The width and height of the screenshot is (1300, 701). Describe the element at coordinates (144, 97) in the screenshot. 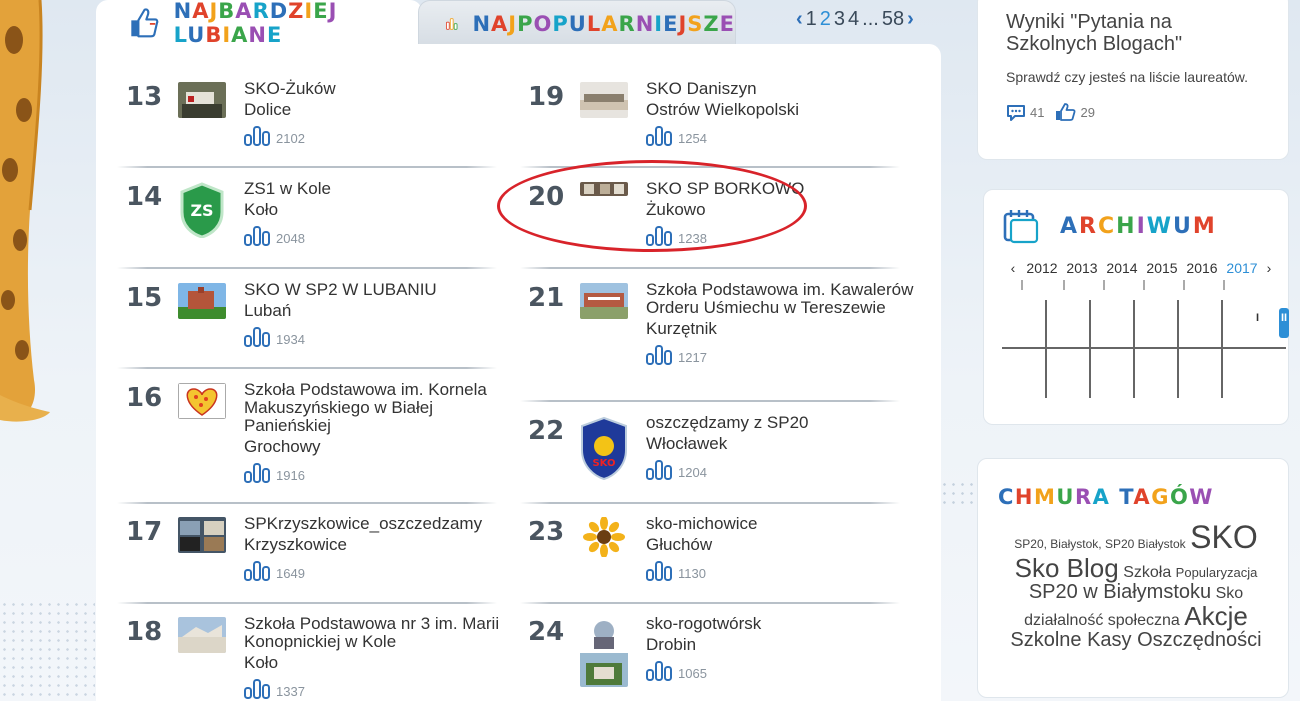

I see `rank-number: 13` at that location.